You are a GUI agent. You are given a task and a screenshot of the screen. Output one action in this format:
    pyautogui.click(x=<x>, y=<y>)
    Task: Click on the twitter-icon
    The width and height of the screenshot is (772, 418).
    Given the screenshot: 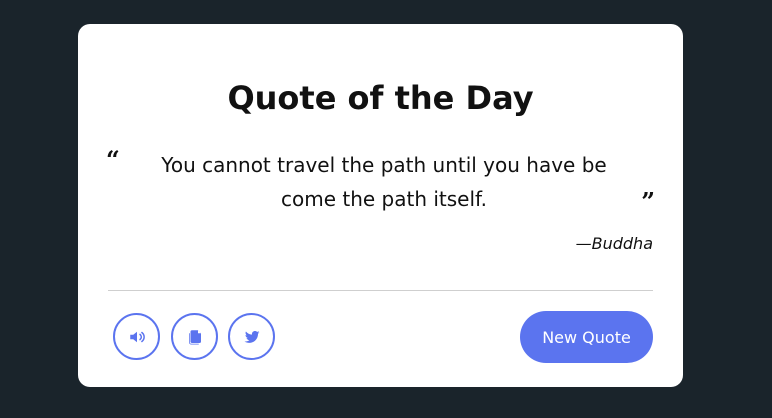 What is the action you would take?
    pyautogui.click(x=252, y=337)
    